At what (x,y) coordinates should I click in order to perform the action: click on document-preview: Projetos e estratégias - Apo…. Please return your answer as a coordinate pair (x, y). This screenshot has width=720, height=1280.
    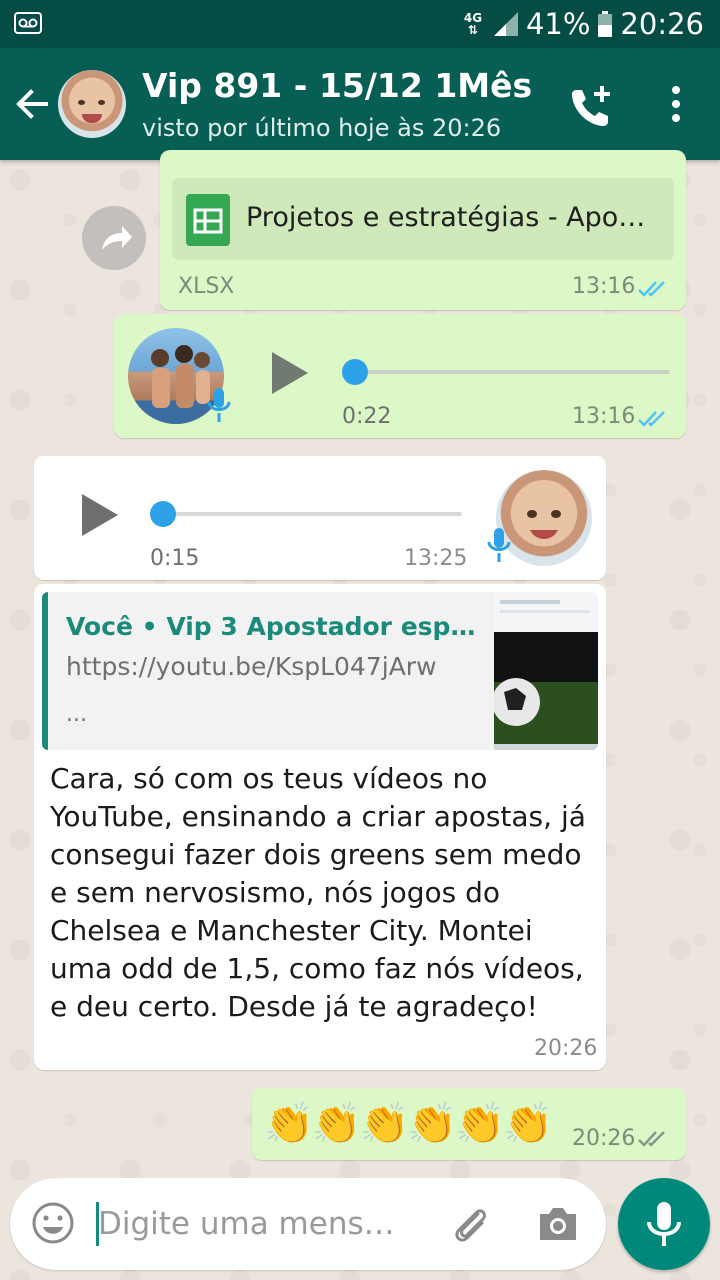
    Looking at the image, I should click on (423, 219).